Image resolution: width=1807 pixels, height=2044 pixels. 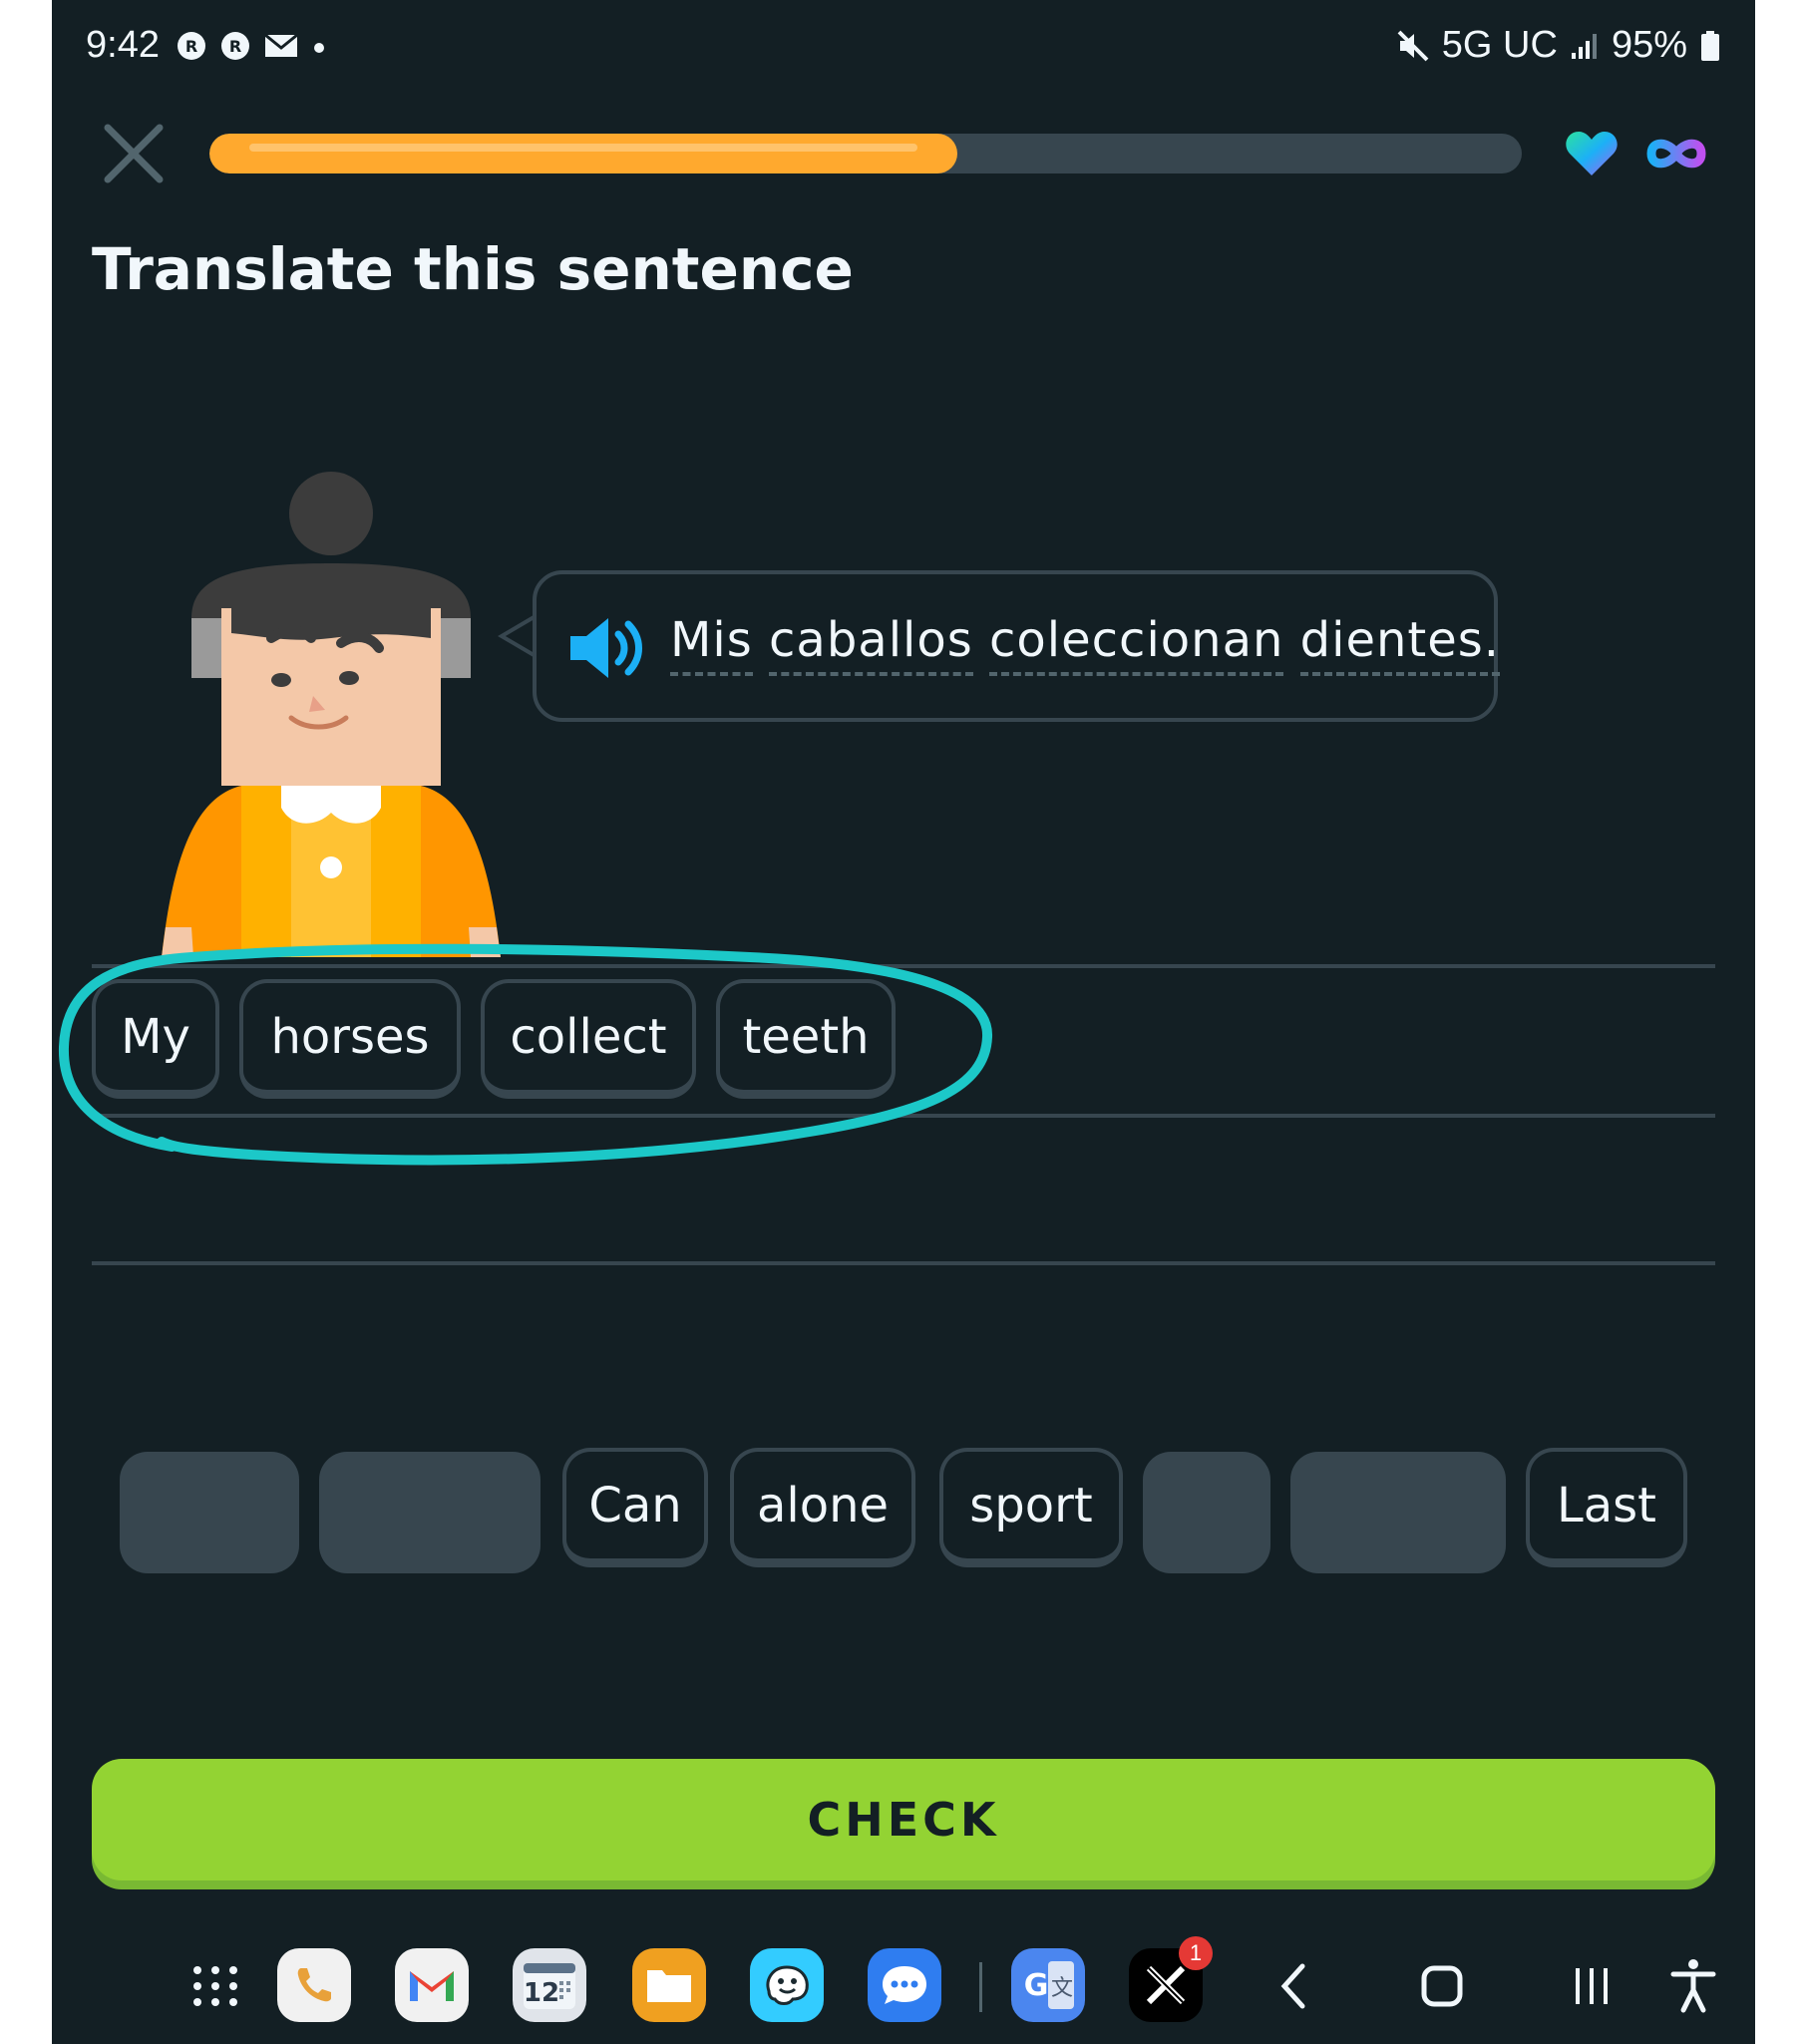 What do you see at coordinates (606, 648) in the screenshot?
I see `speaker-icon` at bounding box center [606, 648].